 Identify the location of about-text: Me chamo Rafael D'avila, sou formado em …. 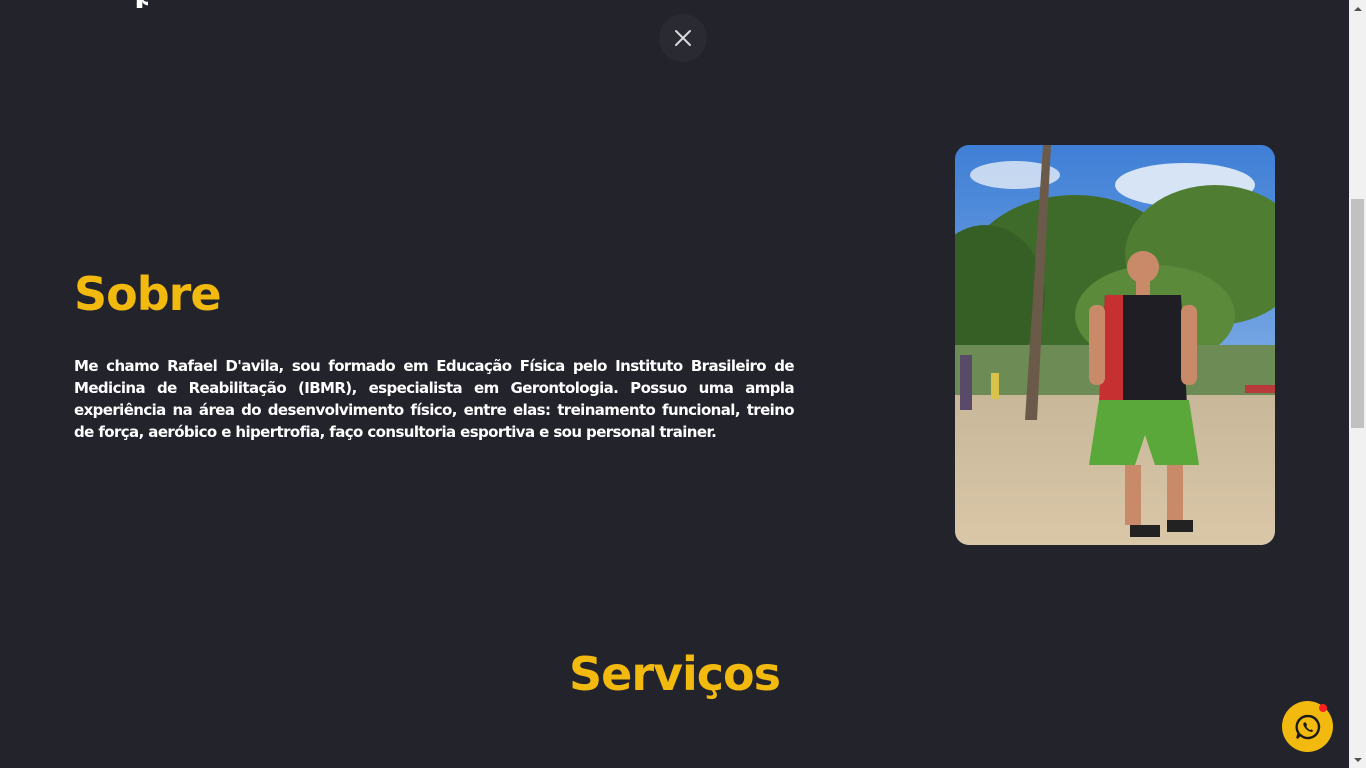
(434, 399).